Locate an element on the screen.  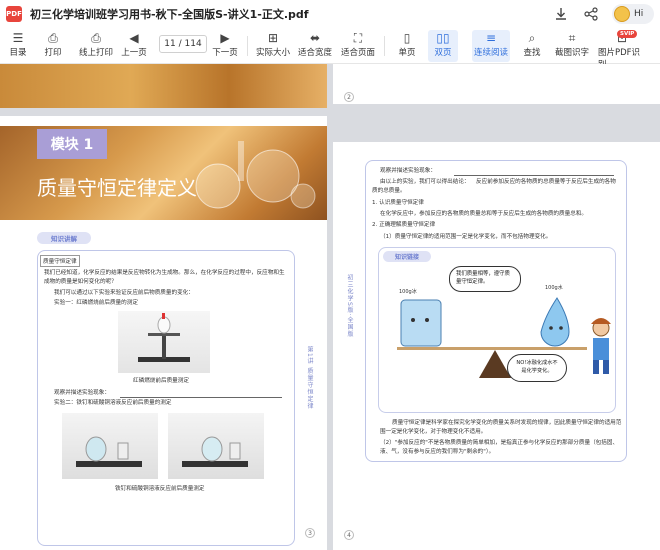
page-2-right-fragment: 2 is located at coordinates (496, 84).